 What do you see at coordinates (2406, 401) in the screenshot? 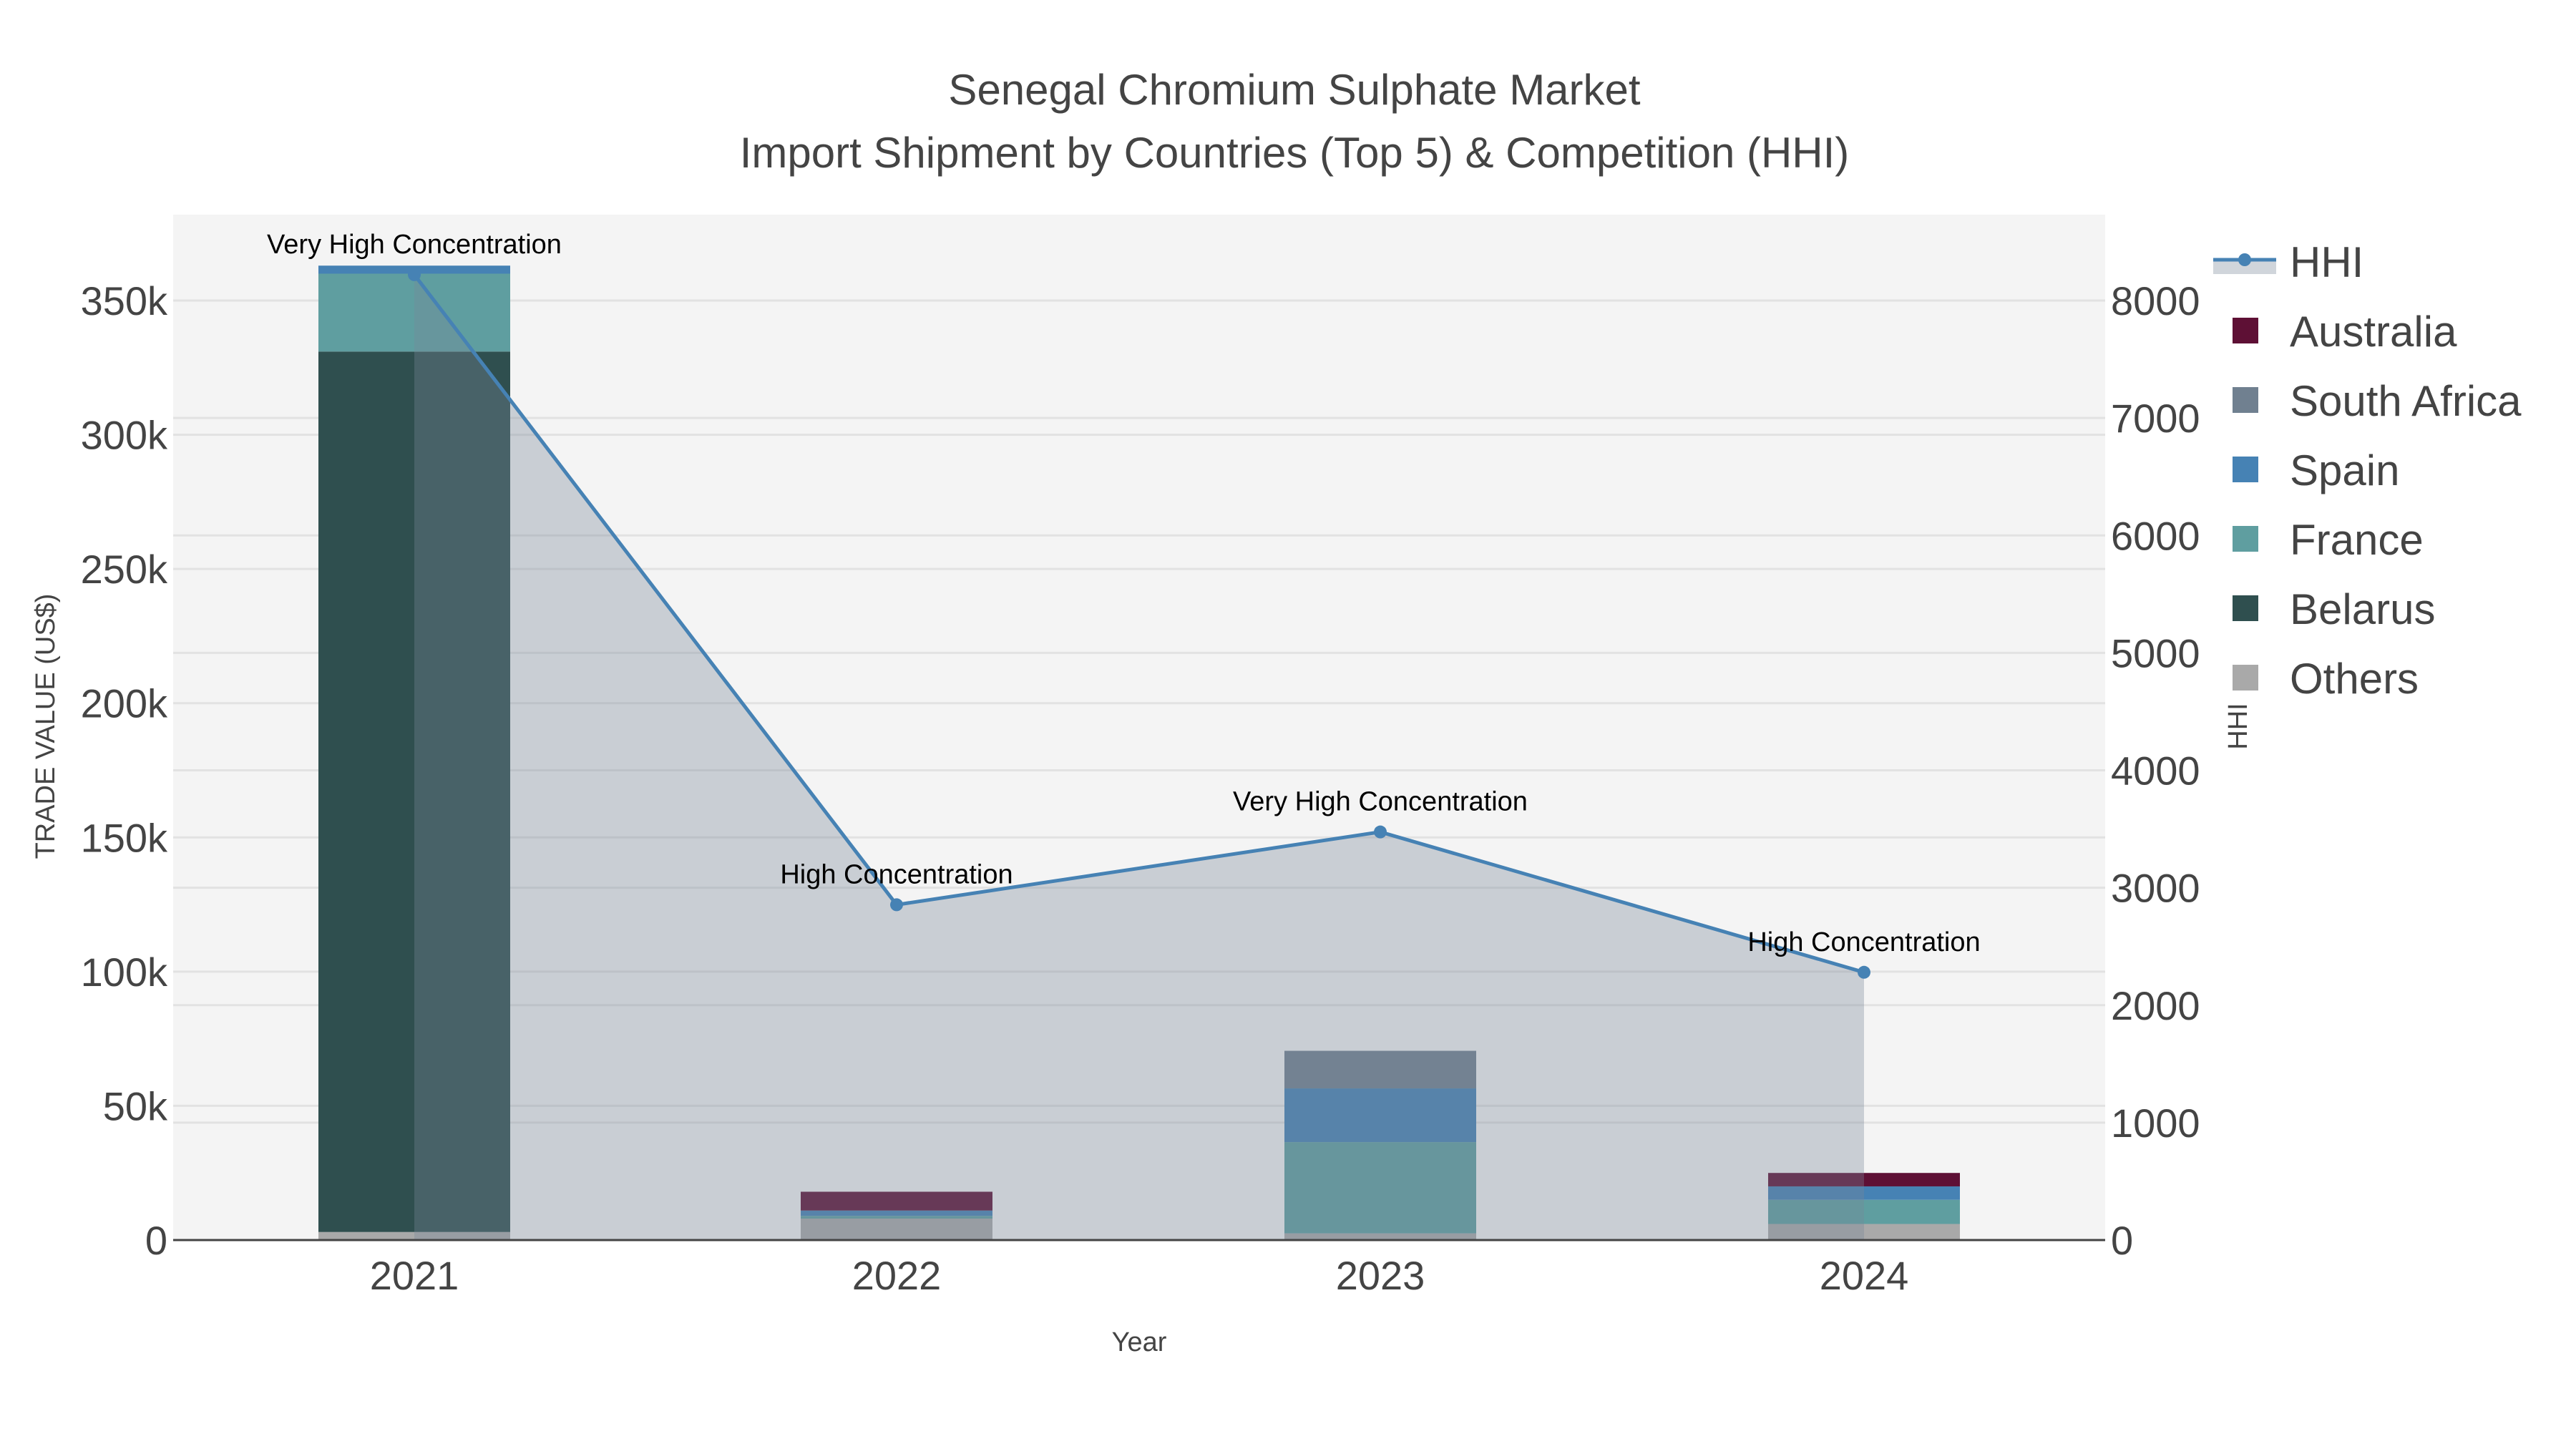
I see `legend-label: South Africa` at bounding box center [2406, 401].